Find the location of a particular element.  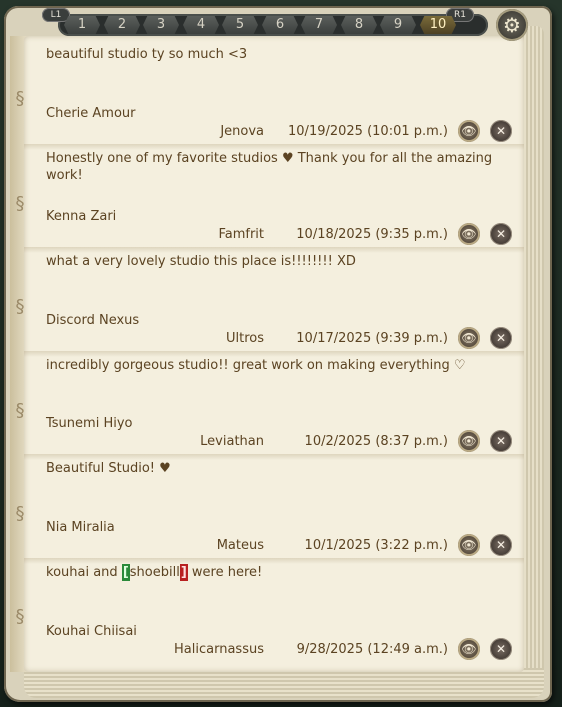

page-edges-bottom is located at coordinates (284, 683).